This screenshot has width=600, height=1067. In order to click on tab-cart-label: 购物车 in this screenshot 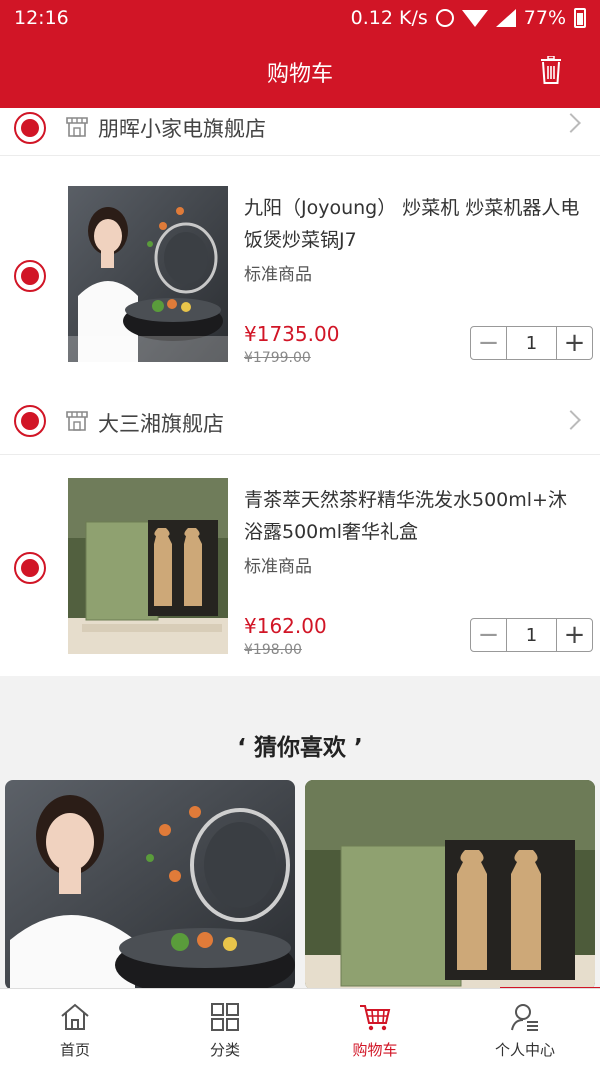, I will do `click(375, 1050)`.